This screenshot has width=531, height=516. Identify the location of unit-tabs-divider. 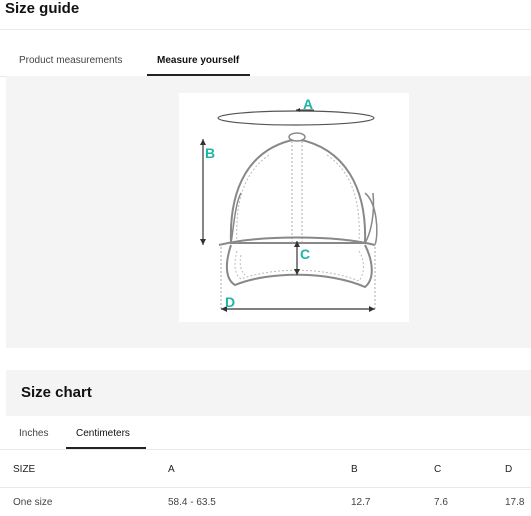
(265, 449).